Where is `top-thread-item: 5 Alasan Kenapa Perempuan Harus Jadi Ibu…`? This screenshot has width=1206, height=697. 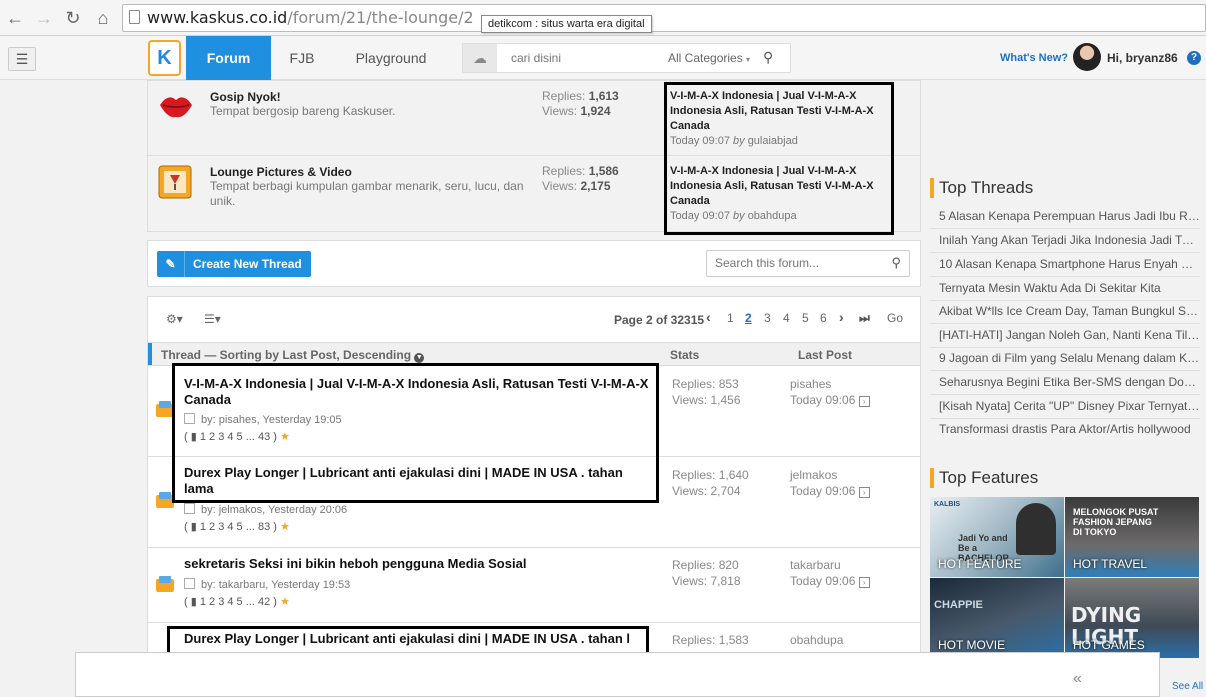 top-thread-item: 5 Alasan Kenapa Perempuan Harus Jadi Ibu… is located at coordinates (1065, 217).